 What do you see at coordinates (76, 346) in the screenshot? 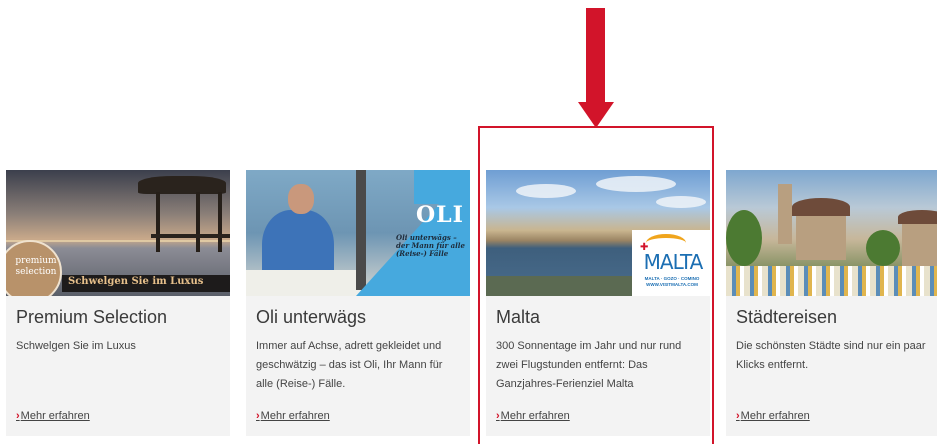
I see `card-description: Schwelgen Sie im Luxus` at bounding box center [76, 346].